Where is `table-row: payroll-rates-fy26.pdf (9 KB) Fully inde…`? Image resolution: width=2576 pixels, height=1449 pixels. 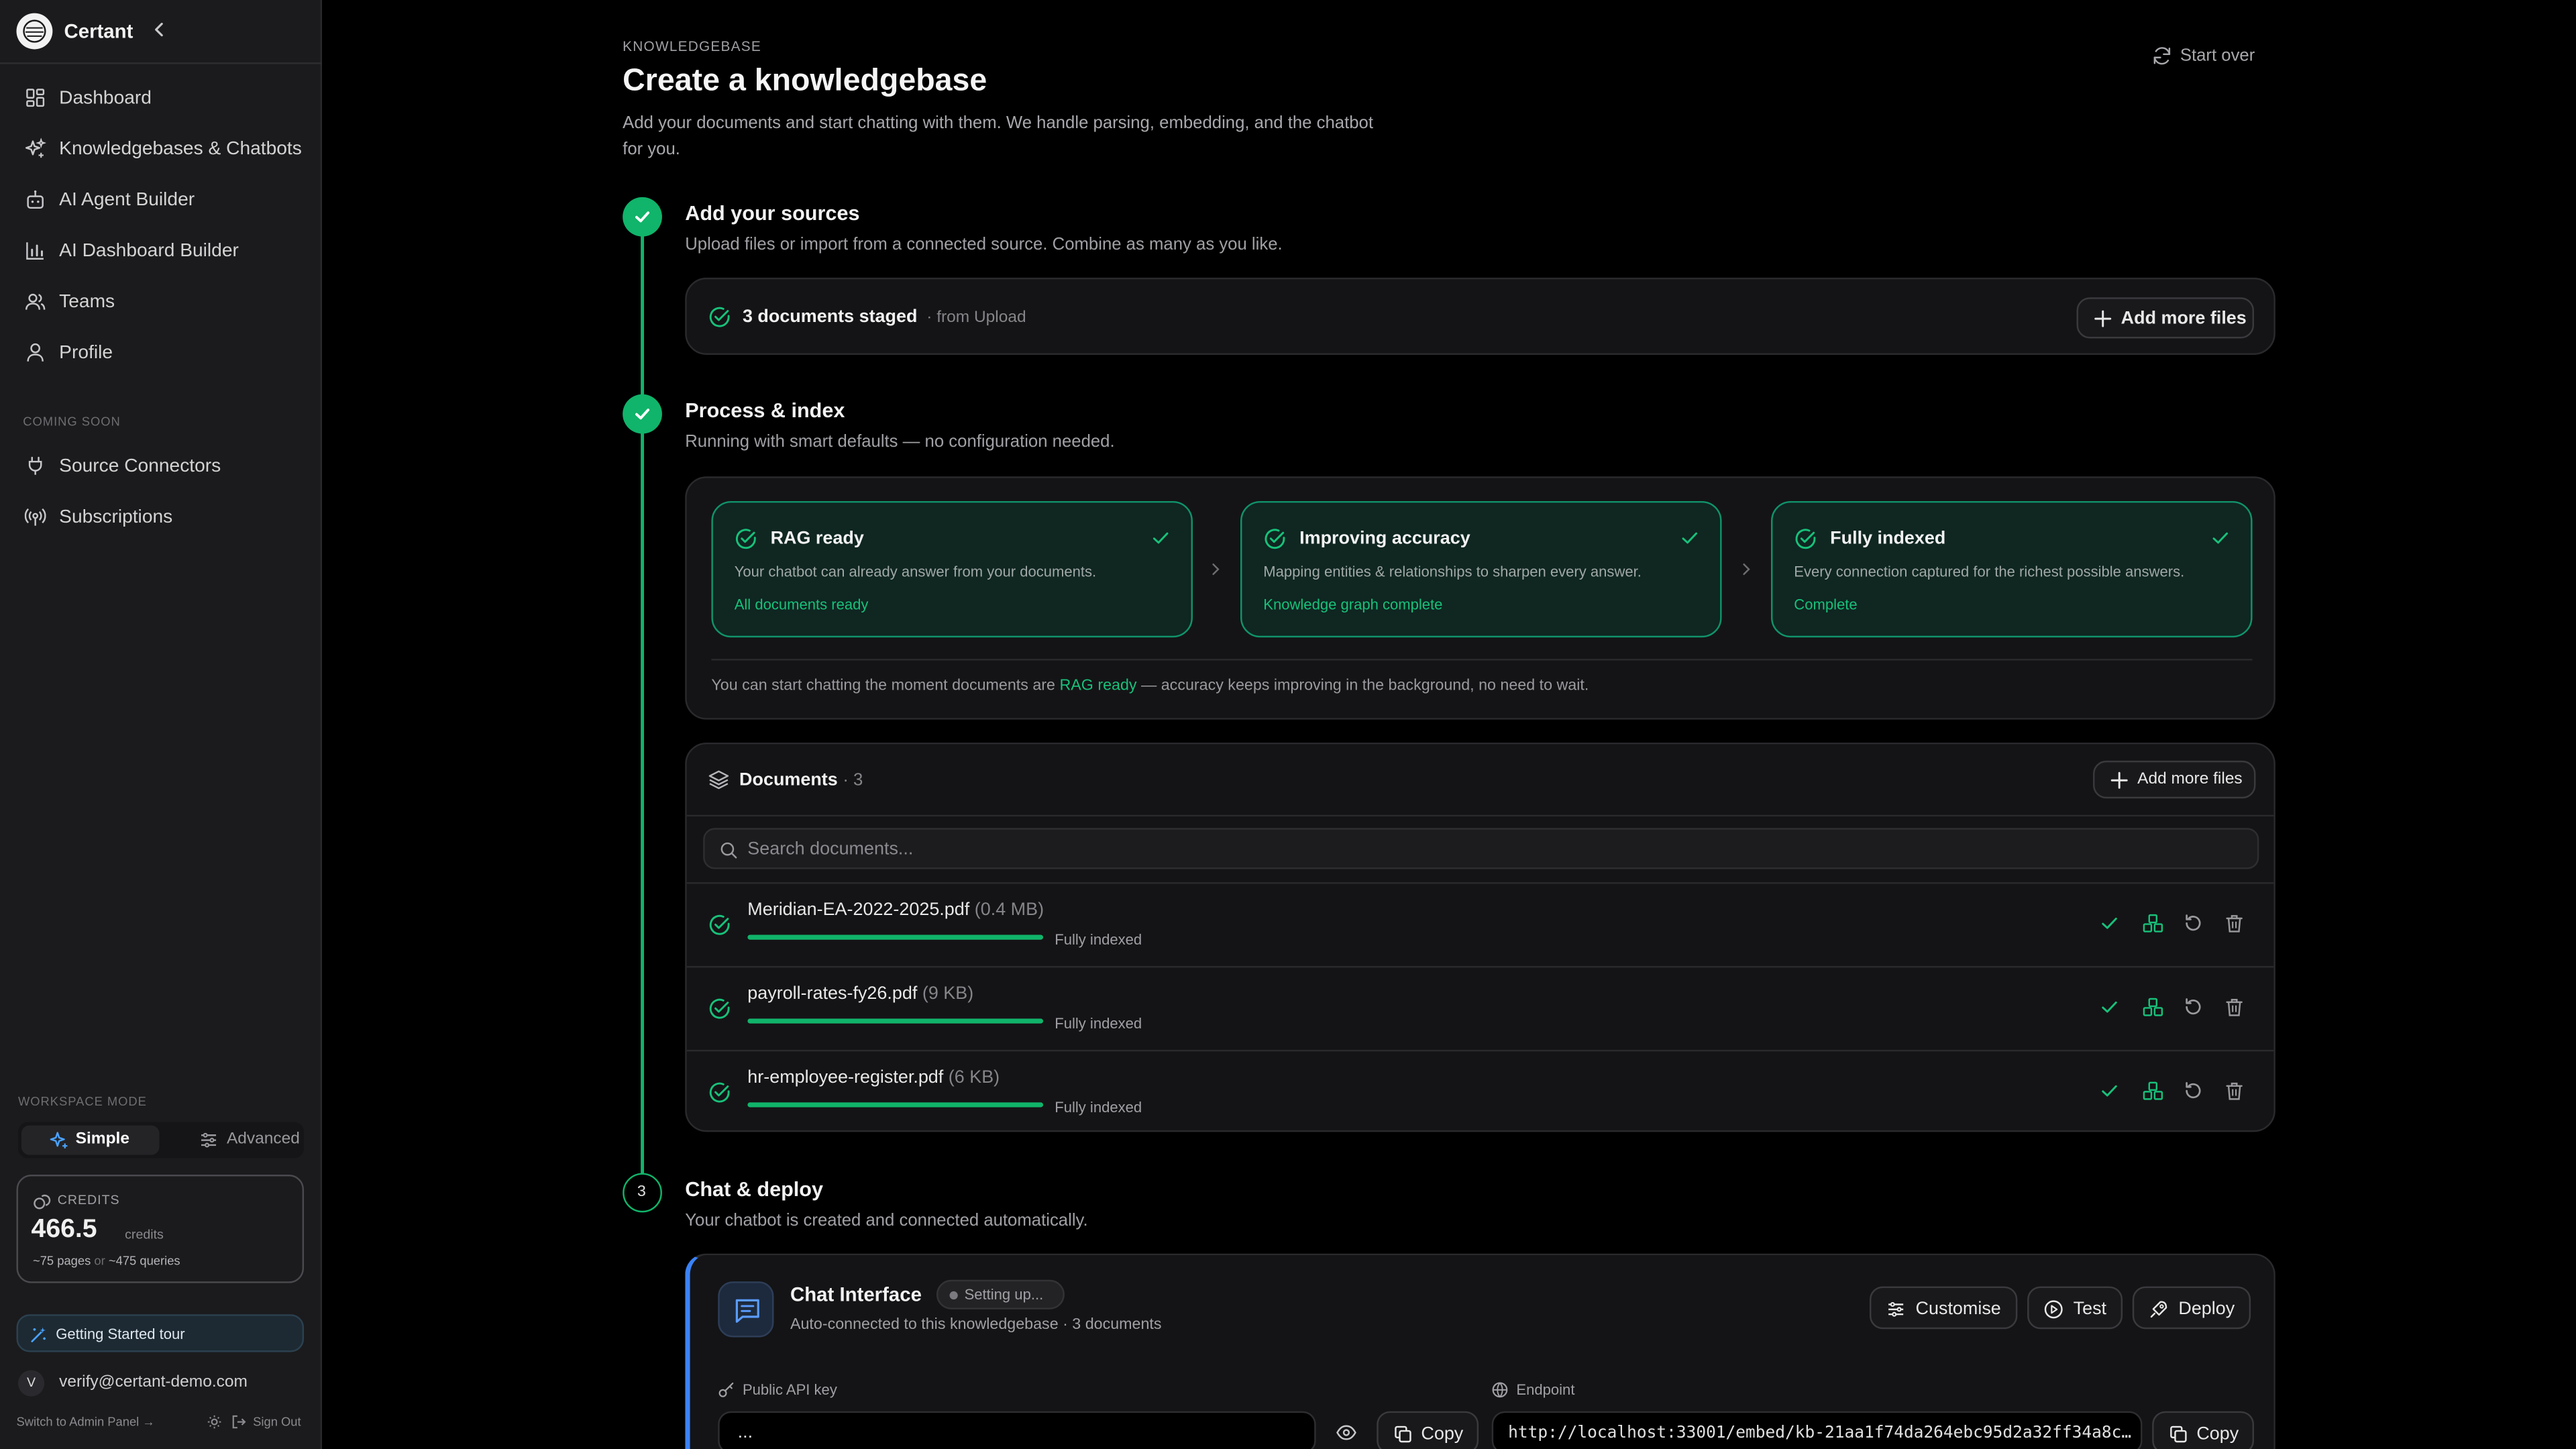
table-row: payroll-rates-fy26.pdf (9 KB) Fully inde… is located at coordinates (1480, 1008).